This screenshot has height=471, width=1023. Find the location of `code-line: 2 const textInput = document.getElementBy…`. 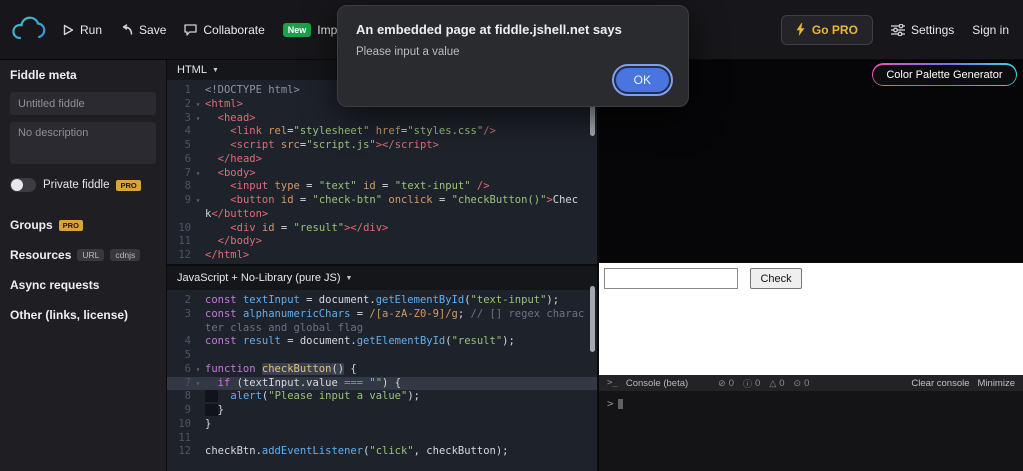

code-line: 2 const textInput = document.getElementBy… is located at coordinates (382, 301).